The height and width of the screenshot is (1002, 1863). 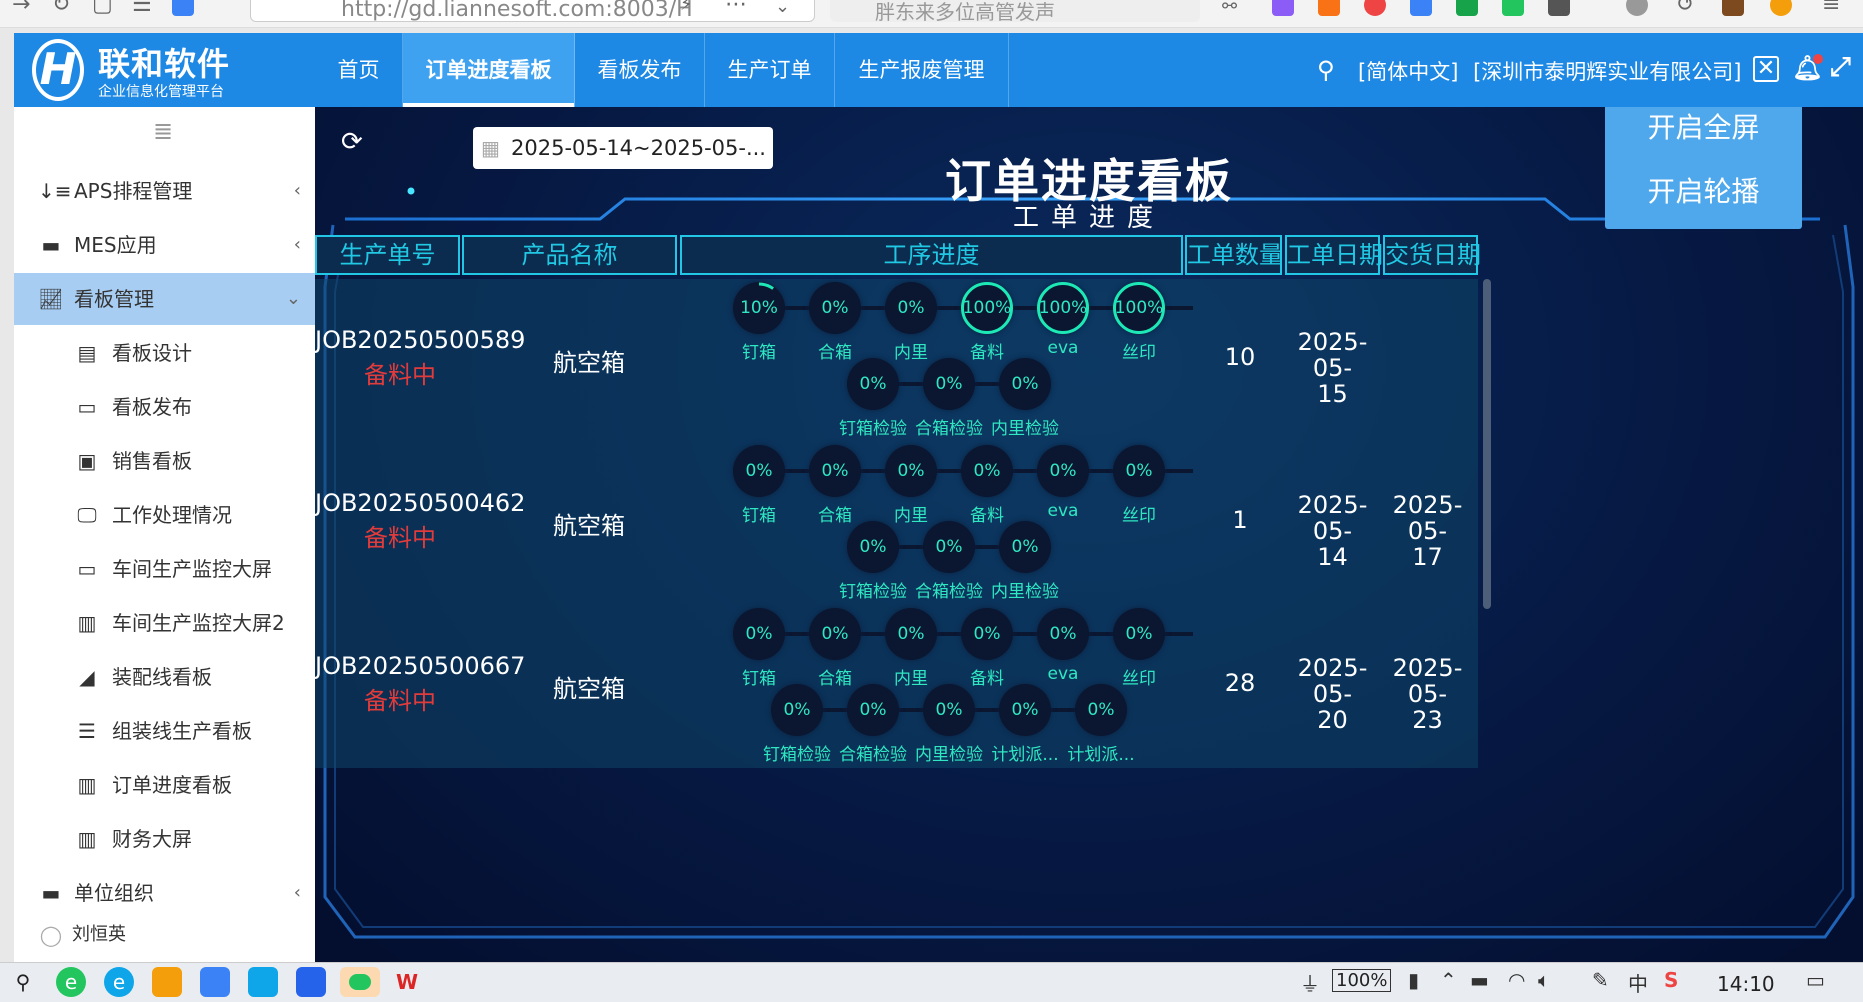 What do you see at coordinates (759, 308) in the screenshot?
I see `process-progress-circle: 10%` at bounding box center [759, 308].